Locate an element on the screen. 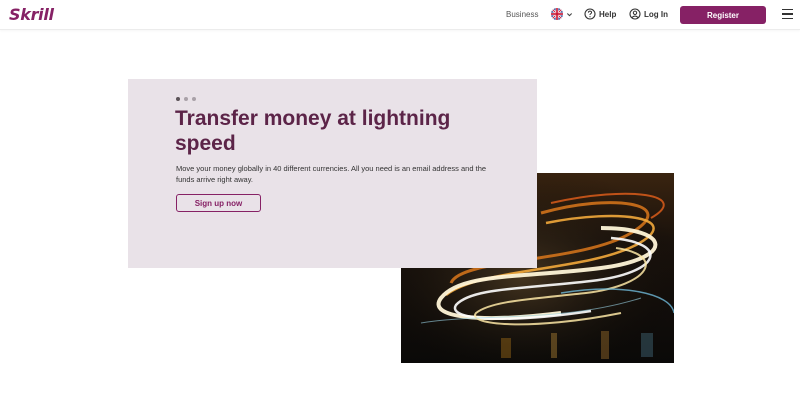  help-circle-icon is located at coordinates (590, 14).